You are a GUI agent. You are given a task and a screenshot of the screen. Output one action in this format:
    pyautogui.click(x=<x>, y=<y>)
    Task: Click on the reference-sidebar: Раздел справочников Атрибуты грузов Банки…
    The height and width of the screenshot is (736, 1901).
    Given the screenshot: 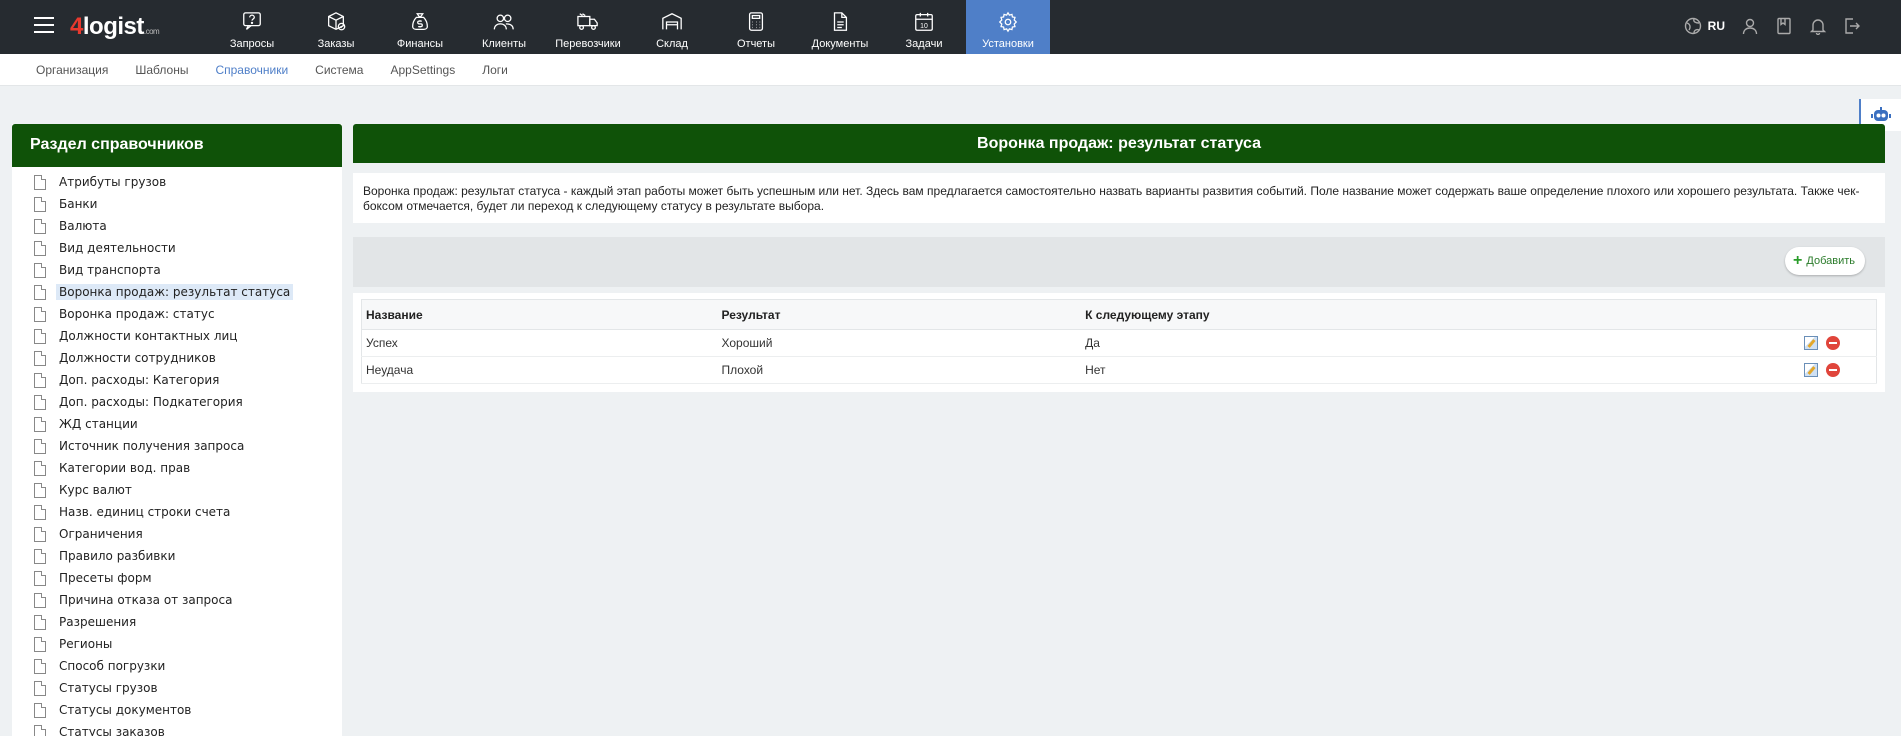 What is the action you would take?
    pyautogui.click(x=177, y=430)
    